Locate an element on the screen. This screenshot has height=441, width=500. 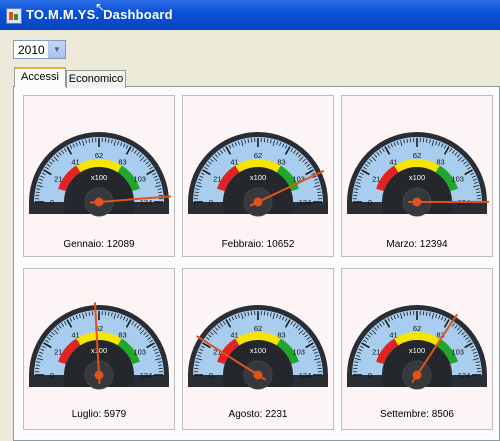
gauge-gennaio: 021416283103124x100 is located at coordinates (100, 174).